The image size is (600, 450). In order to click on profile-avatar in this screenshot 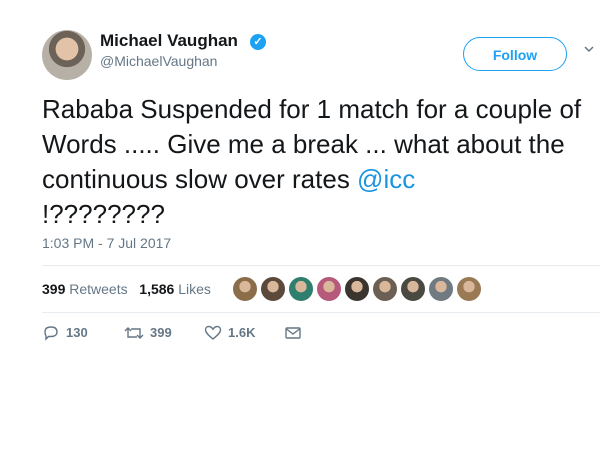, I will do `click(67, 55)`.